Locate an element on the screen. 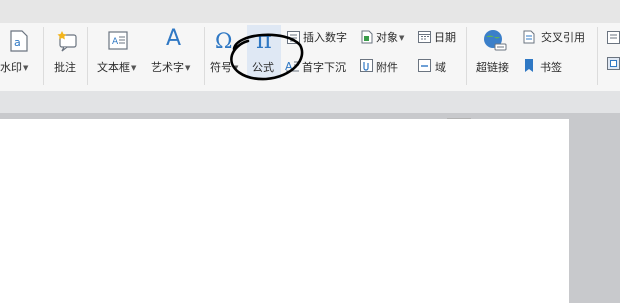 The image size is (620, 303). svg-text: A is located at coordinates (115, 42).